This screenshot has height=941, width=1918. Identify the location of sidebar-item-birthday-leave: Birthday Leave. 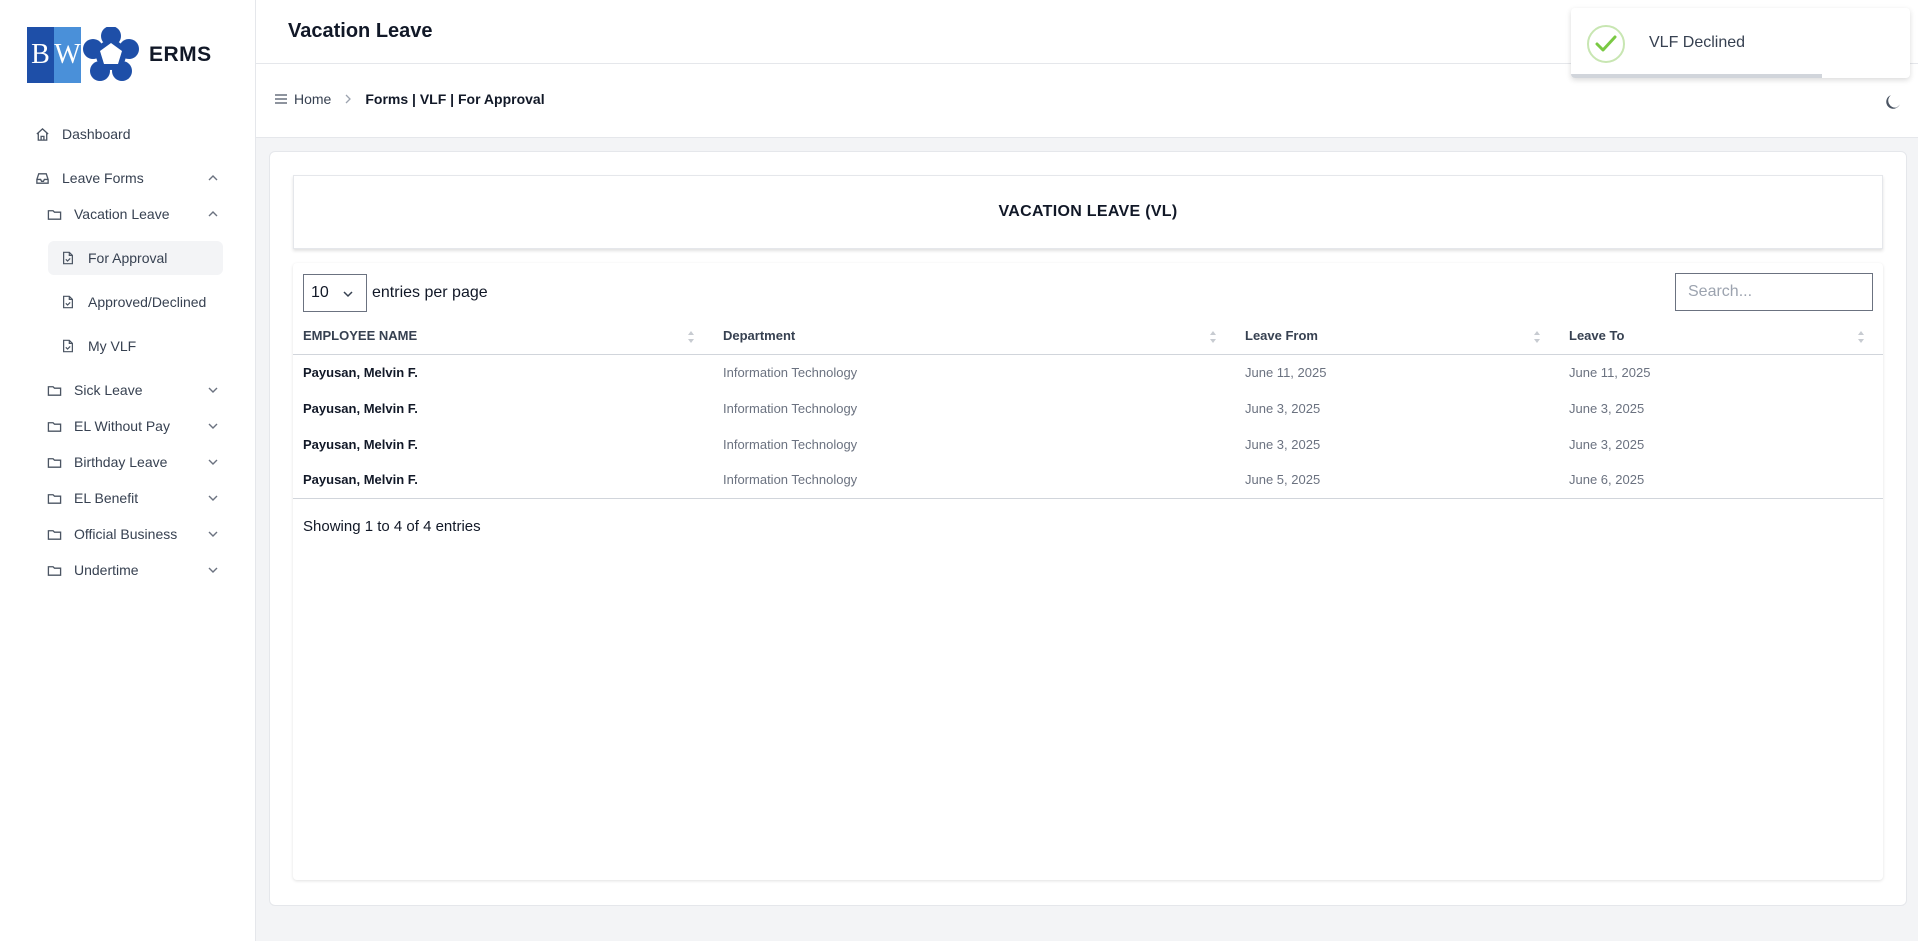
(133, 462).